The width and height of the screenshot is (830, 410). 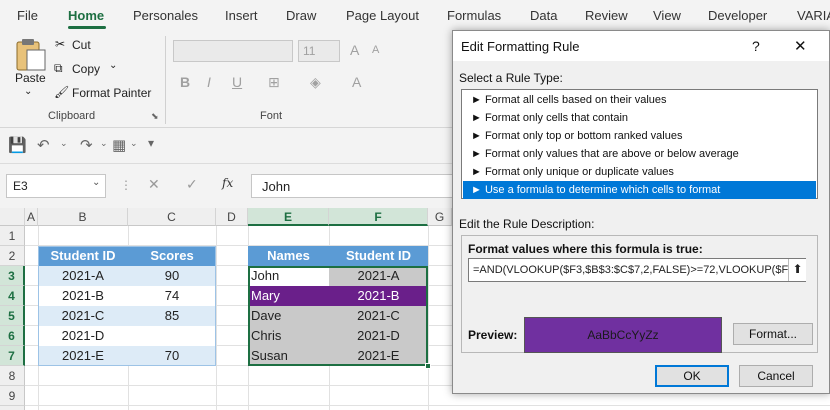 I want to click on table2-cell: 2021-A, so click(x=378, y=276).